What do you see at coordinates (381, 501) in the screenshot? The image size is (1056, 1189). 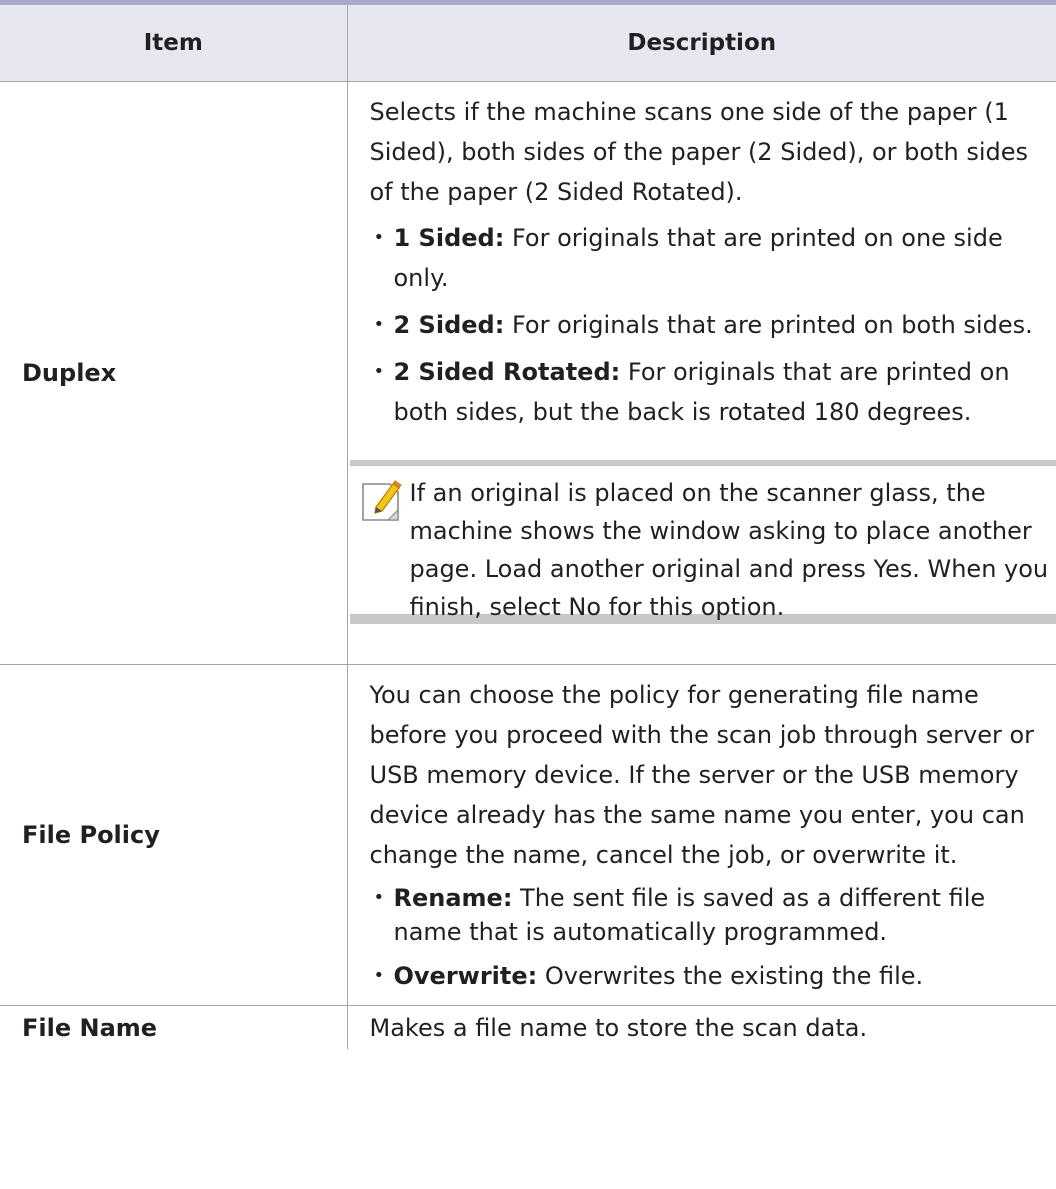 I see `note-pencil-icon` at bounding box center [381, 501].